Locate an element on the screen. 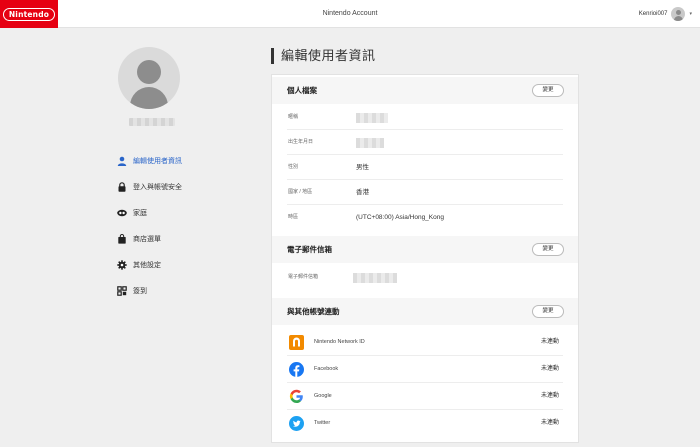 The height and width of the screenshot is (447, 700). user-avatar-icon is located at coordinates (678, 14).